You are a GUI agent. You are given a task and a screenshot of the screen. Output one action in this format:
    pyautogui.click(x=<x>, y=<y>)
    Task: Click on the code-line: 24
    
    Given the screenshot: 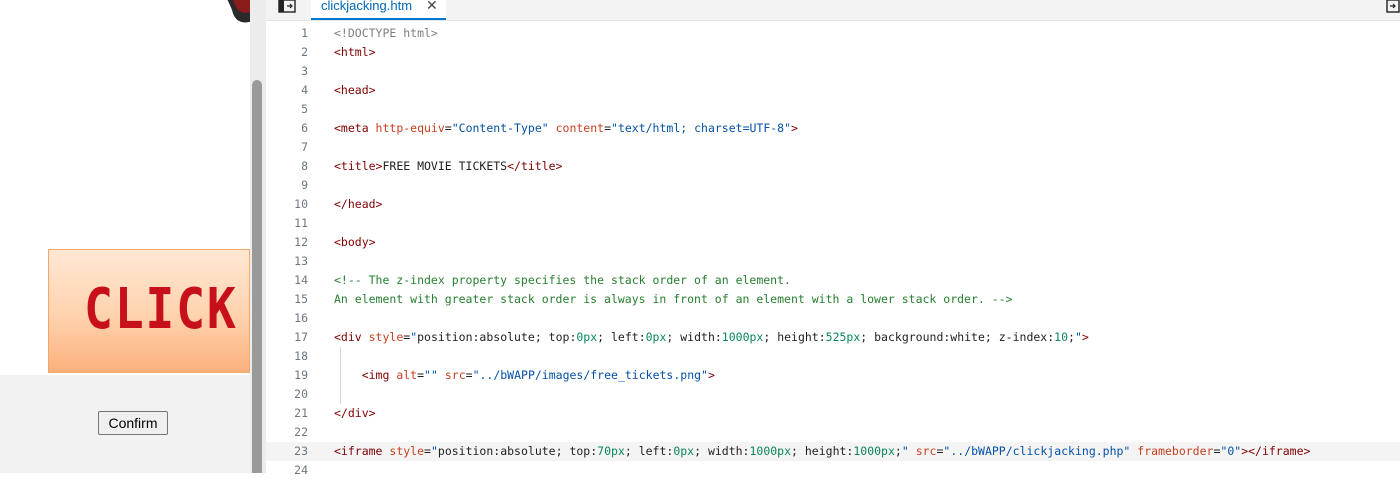 What is the action you would take?
    pyautogui.click(x=833, y=470)
    